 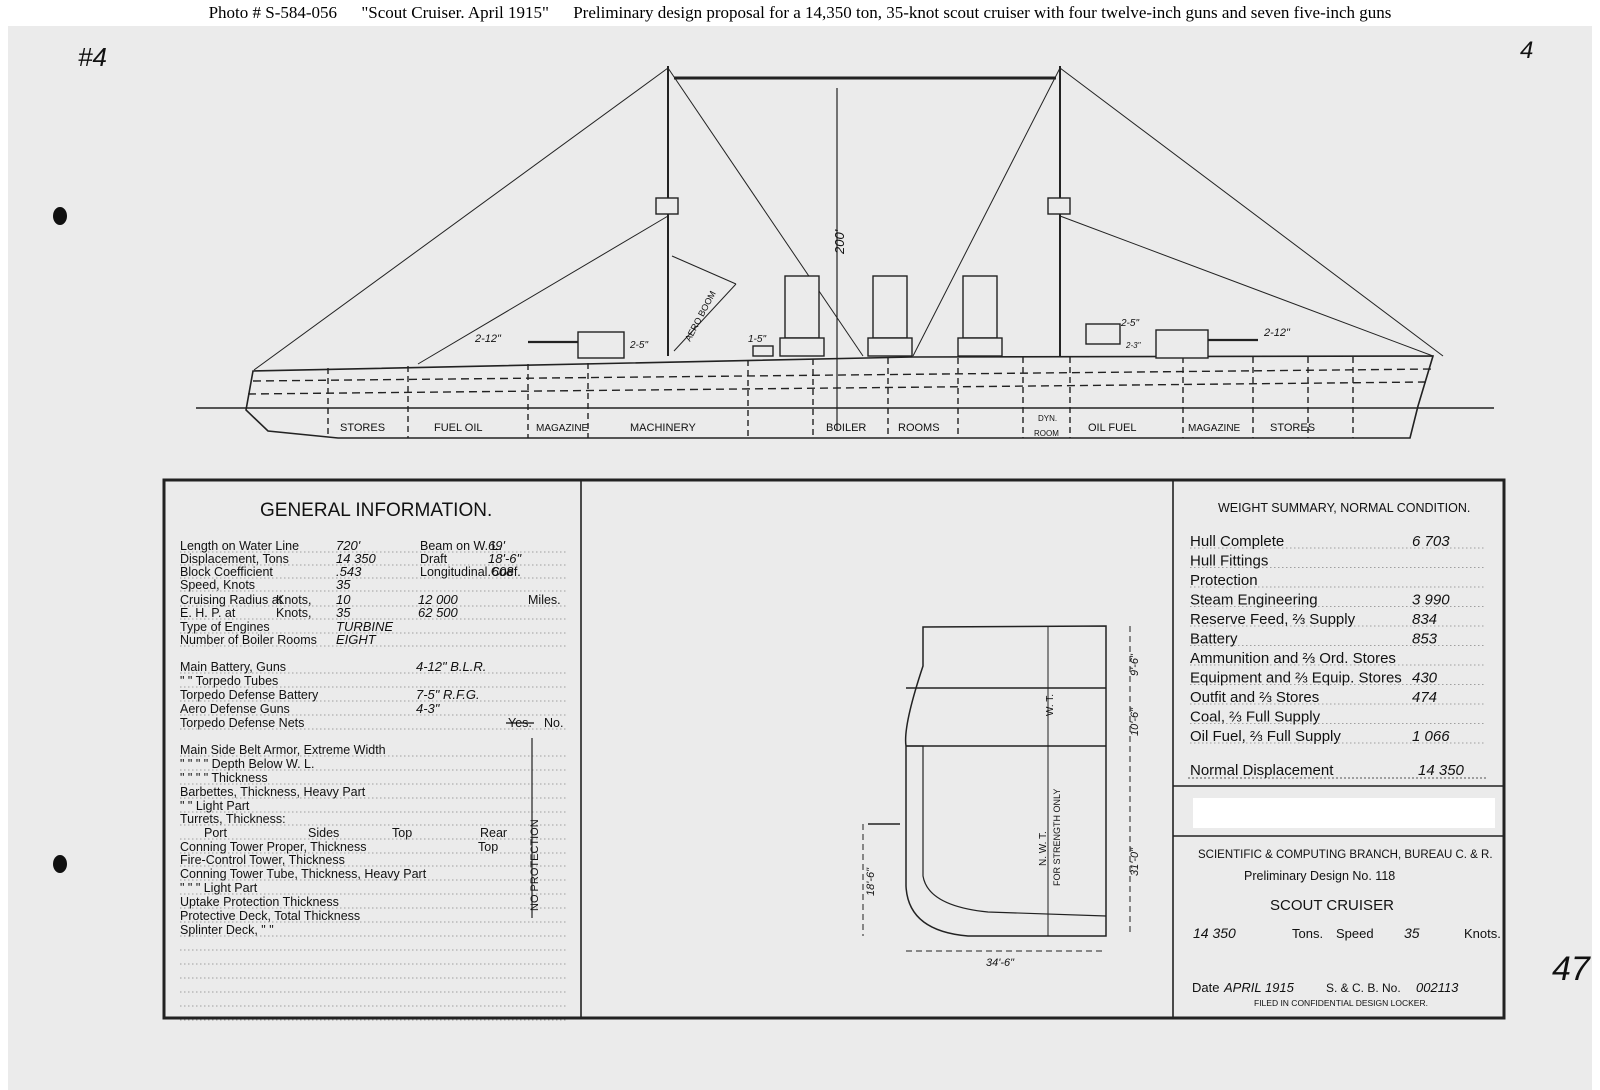 I want to click on general-row-label: E. H. P. at, so click(x=208, y=613).